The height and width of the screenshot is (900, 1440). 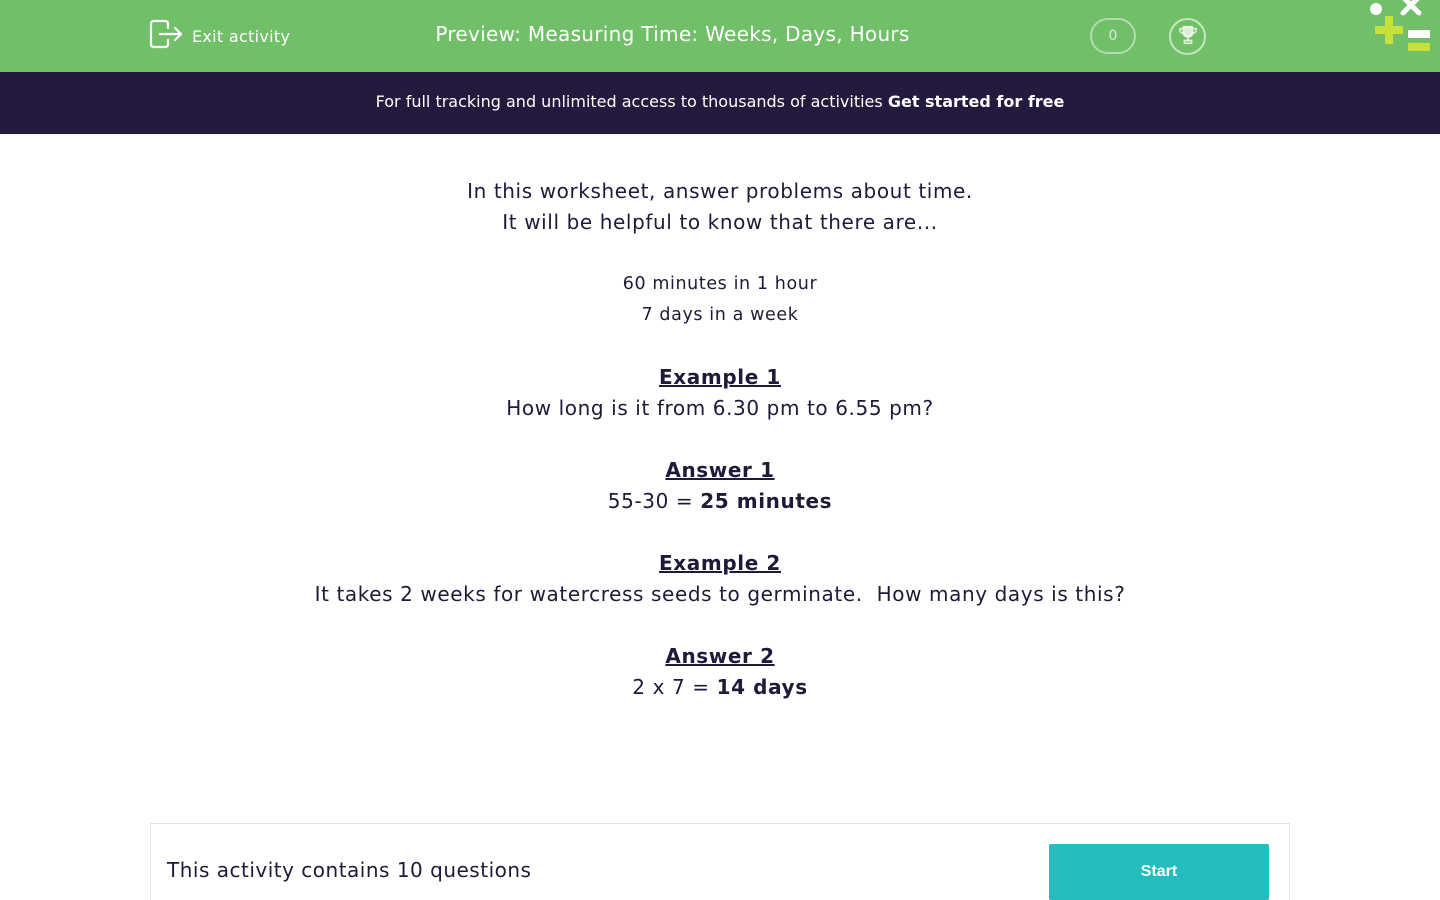 I want to click on question-count-text: This activity contains 10 questions, so click(x=349, y=870).